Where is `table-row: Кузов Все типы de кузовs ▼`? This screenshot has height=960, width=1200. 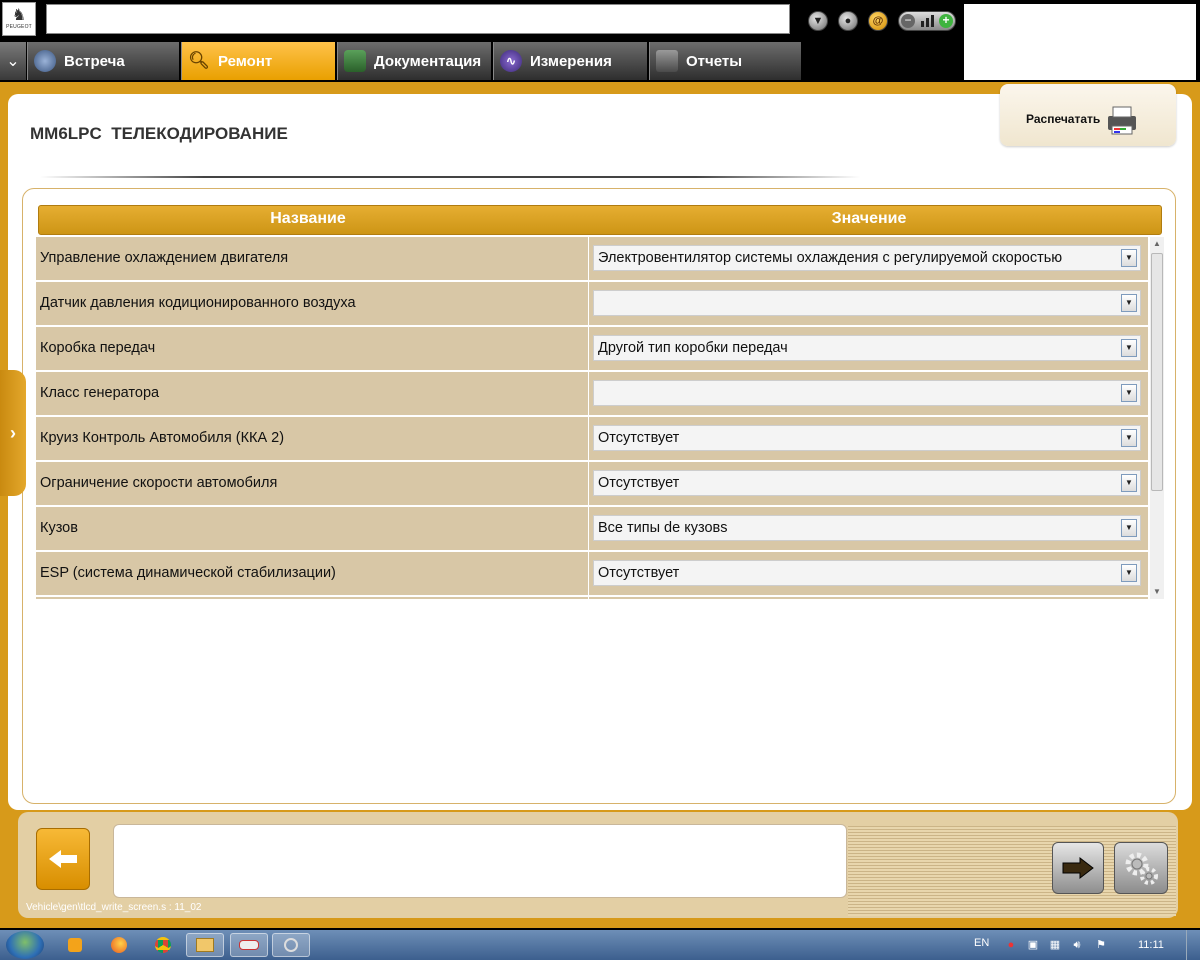 table-row: Кузов Все типы de кузовs ▼ is located at coordinates (592, 528).